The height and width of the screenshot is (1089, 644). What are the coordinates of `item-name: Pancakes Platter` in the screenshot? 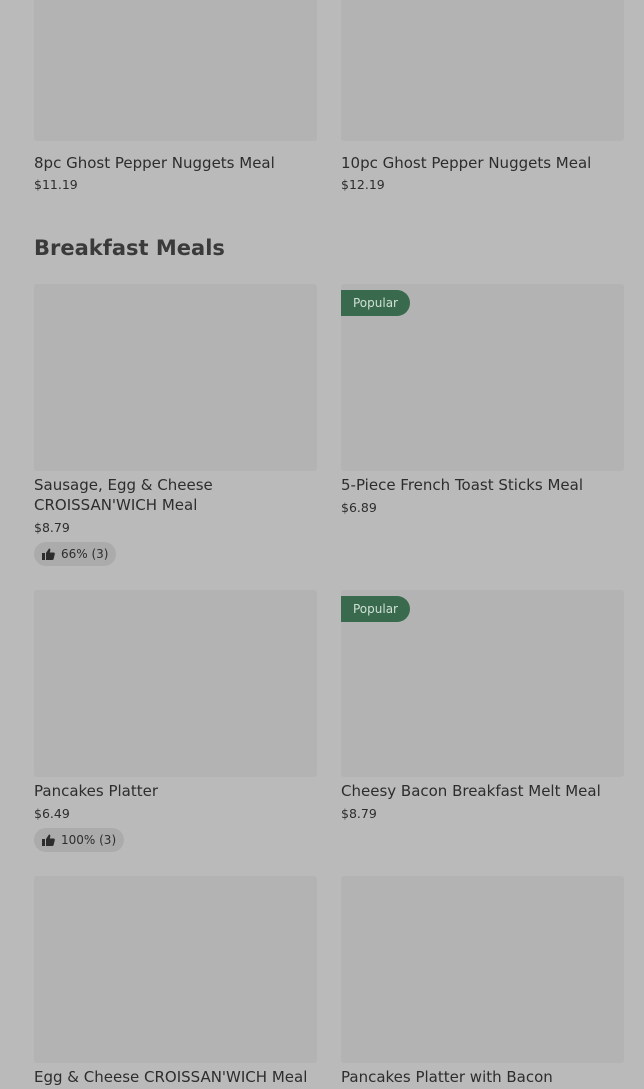 It's located at (96, 791).